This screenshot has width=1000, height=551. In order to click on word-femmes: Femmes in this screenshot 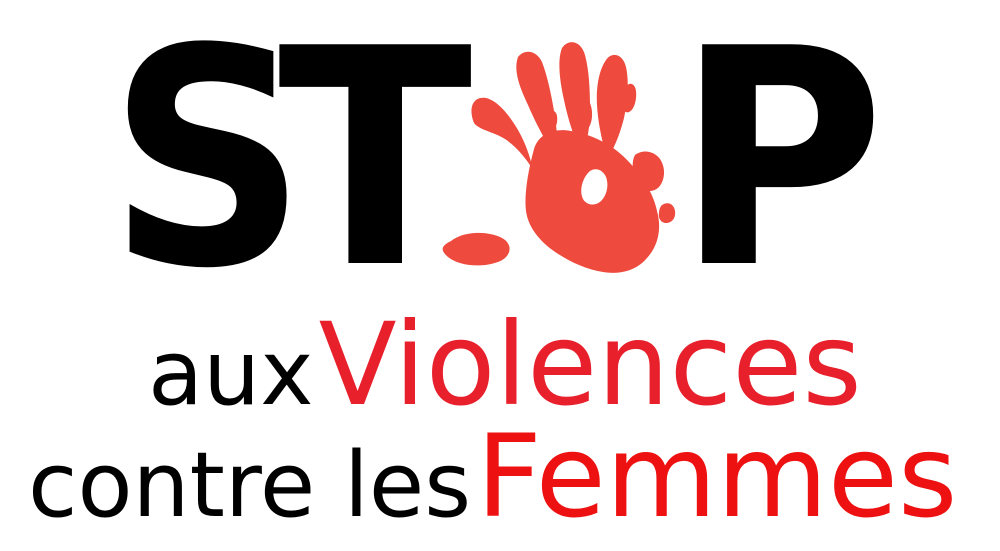, I will do `click(717, 476)`.